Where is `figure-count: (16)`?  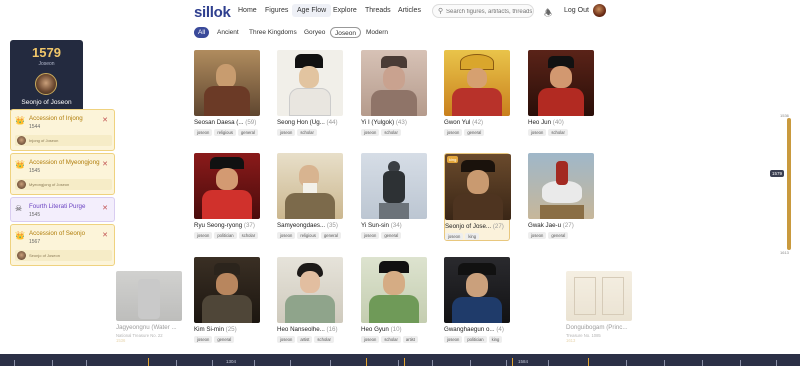 figure-count: (16) is located at coordinates (332, 329).